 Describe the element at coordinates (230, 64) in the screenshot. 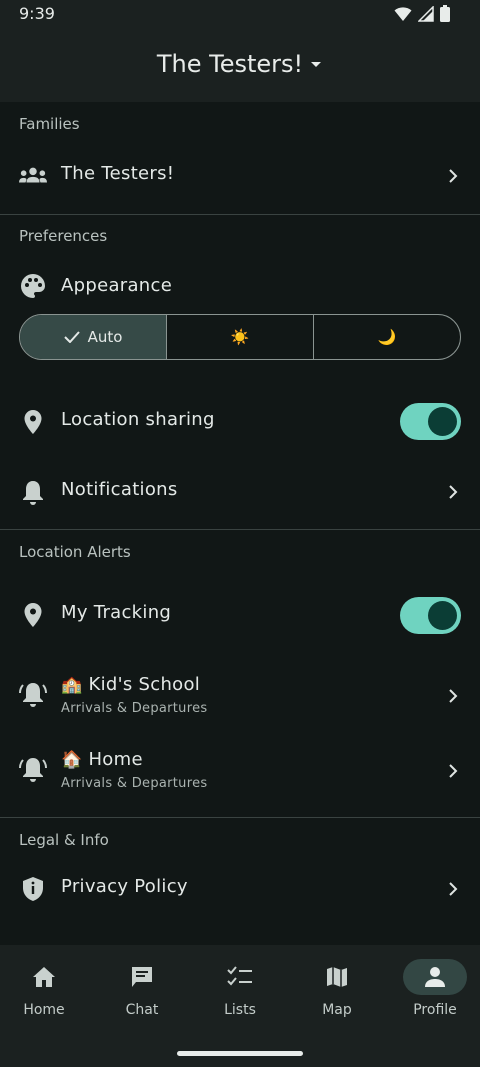

I see `page-title: The Testers!` at that location.